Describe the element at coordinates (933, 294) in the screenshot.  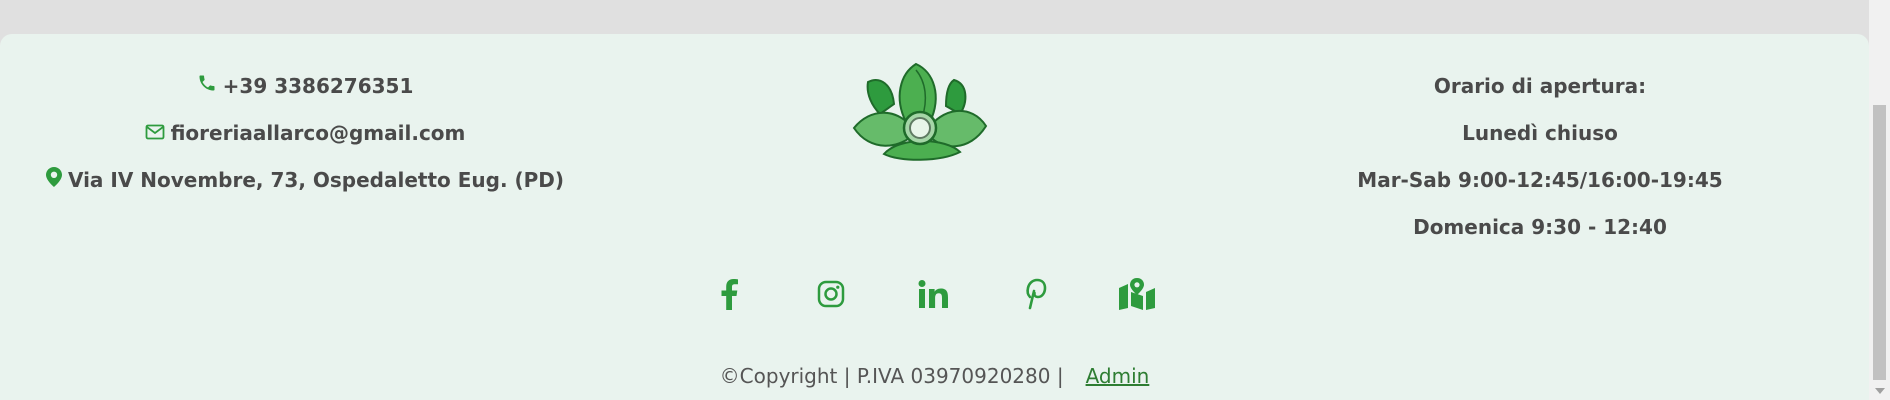
I see `linkedin-icon` at that location.